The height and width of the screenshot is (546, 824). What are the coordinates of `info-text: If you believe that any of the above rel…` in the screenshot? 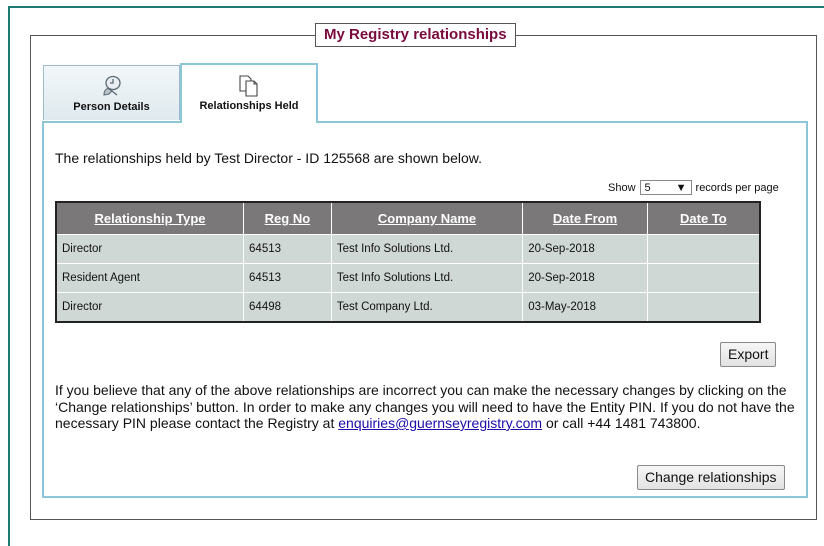 It's located at (425, 407).